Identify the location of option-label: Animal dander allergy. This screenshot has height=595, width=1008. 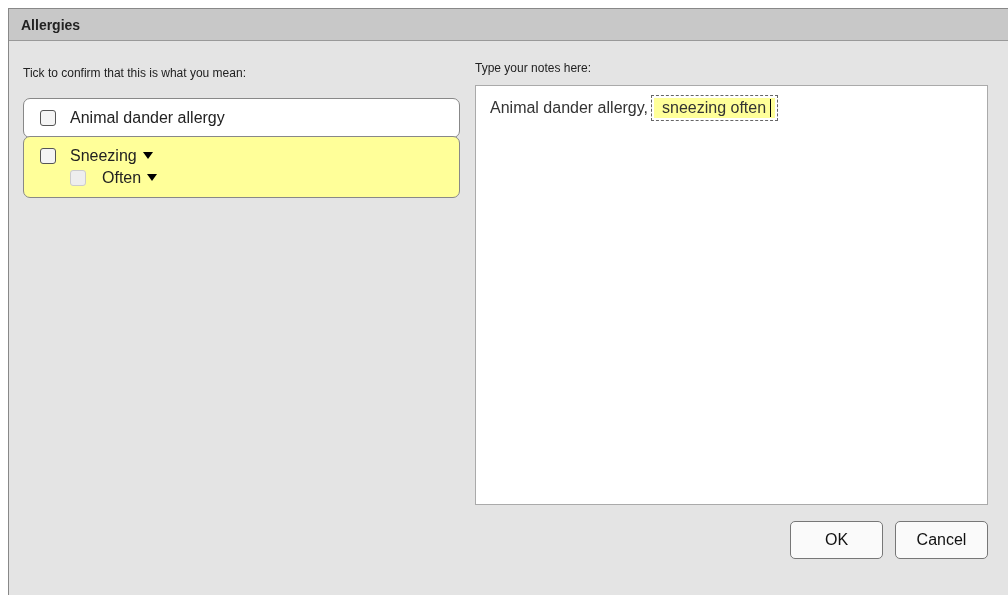
(147, 118).